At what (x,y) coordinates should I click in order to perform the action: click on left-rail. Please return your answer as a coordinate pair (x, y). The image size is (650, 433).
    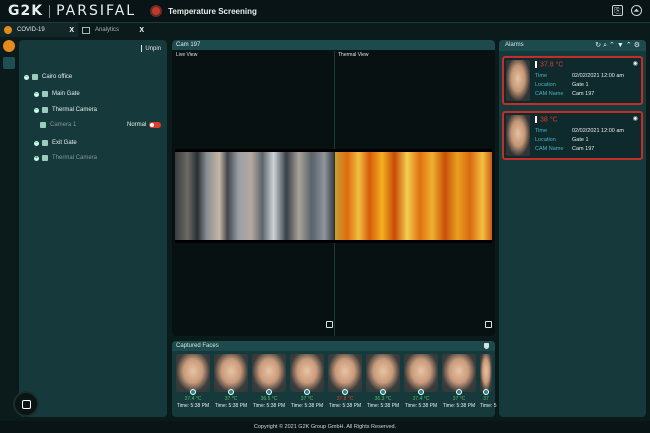
    Looking at the image, I should click on (8, 227).